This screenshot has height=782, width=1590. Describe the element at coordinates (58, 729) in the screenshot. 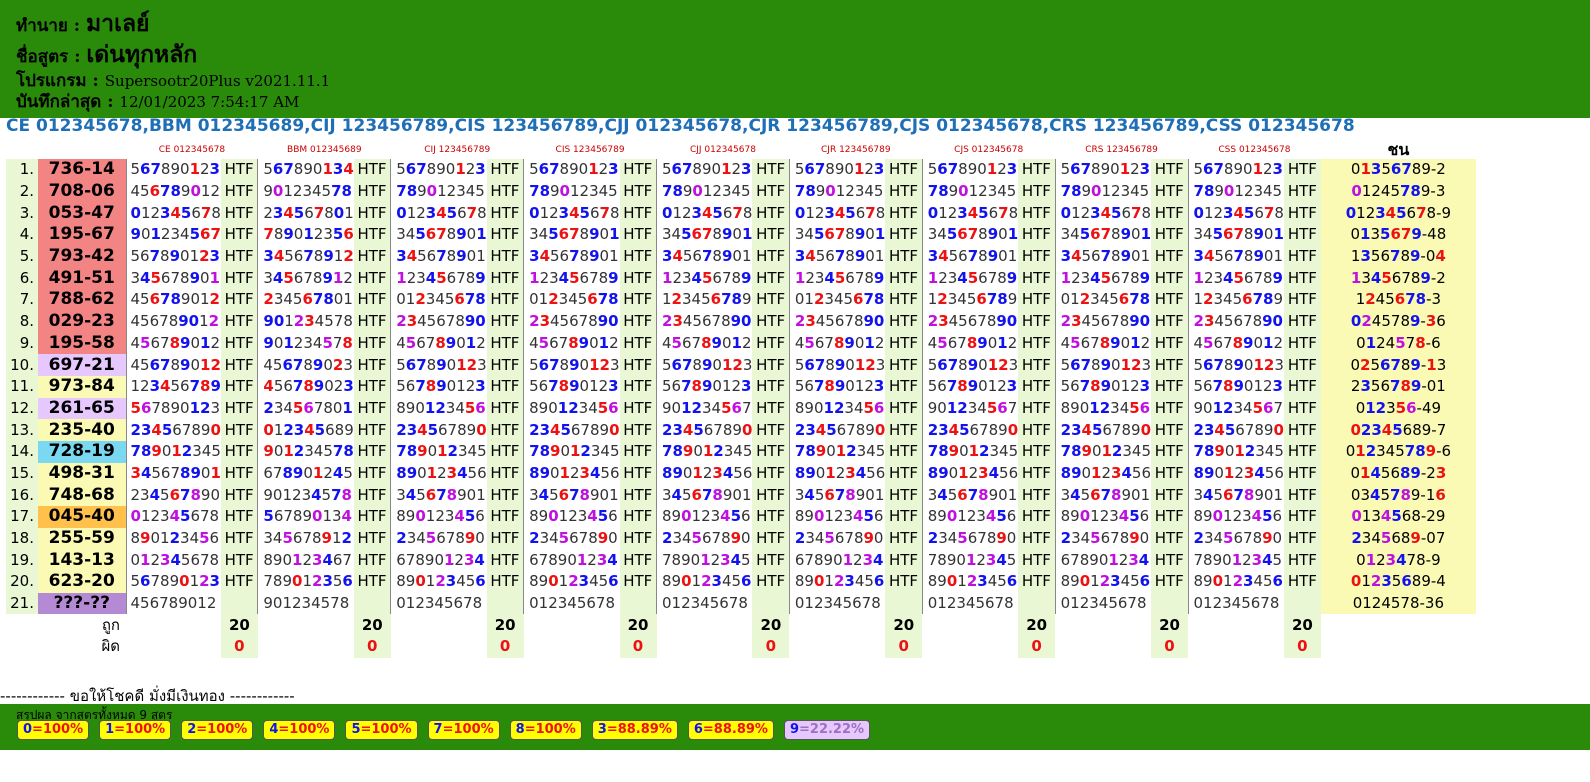

I see `badge-percent: =100%` at that location.